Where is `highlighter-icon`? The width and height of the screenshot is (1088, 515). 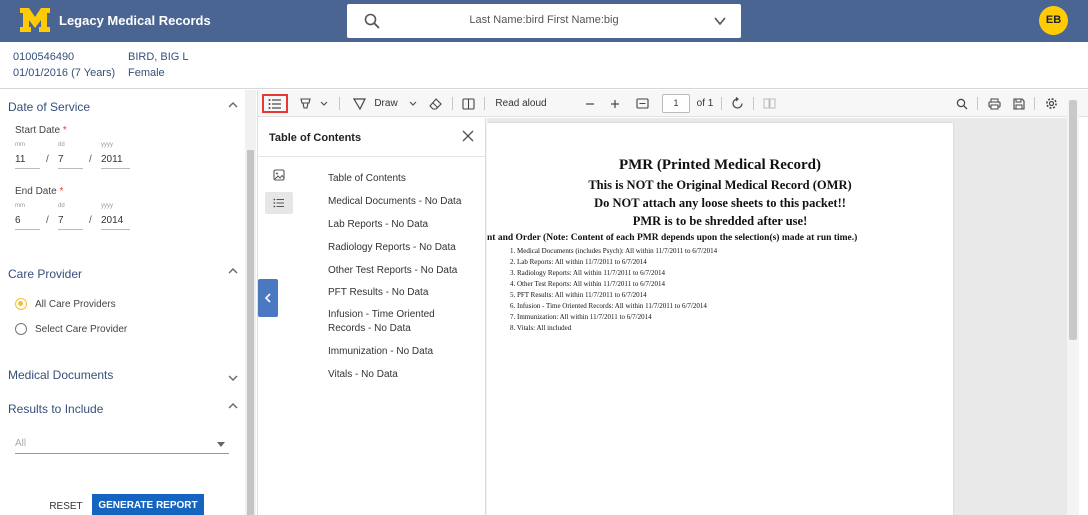 highlighter-icon is located at coordinates (305, 103).